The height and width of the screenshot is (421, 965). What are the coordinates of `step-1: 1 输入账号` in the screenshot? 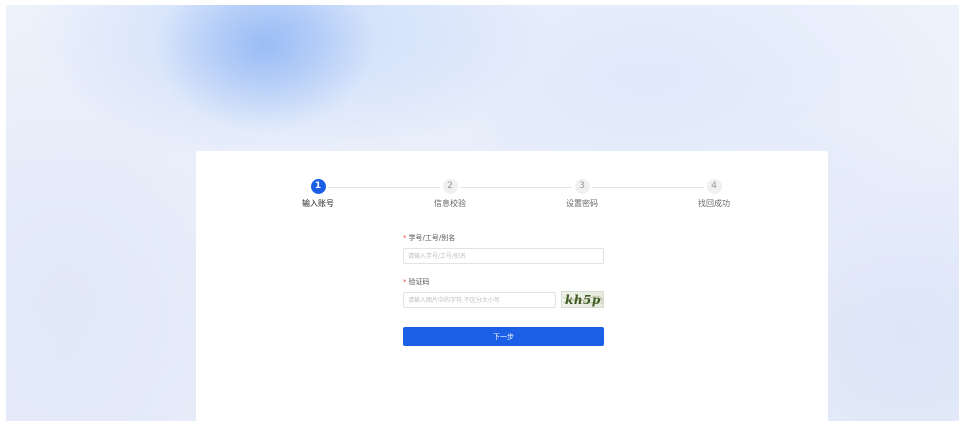 It's located at (318, 194).